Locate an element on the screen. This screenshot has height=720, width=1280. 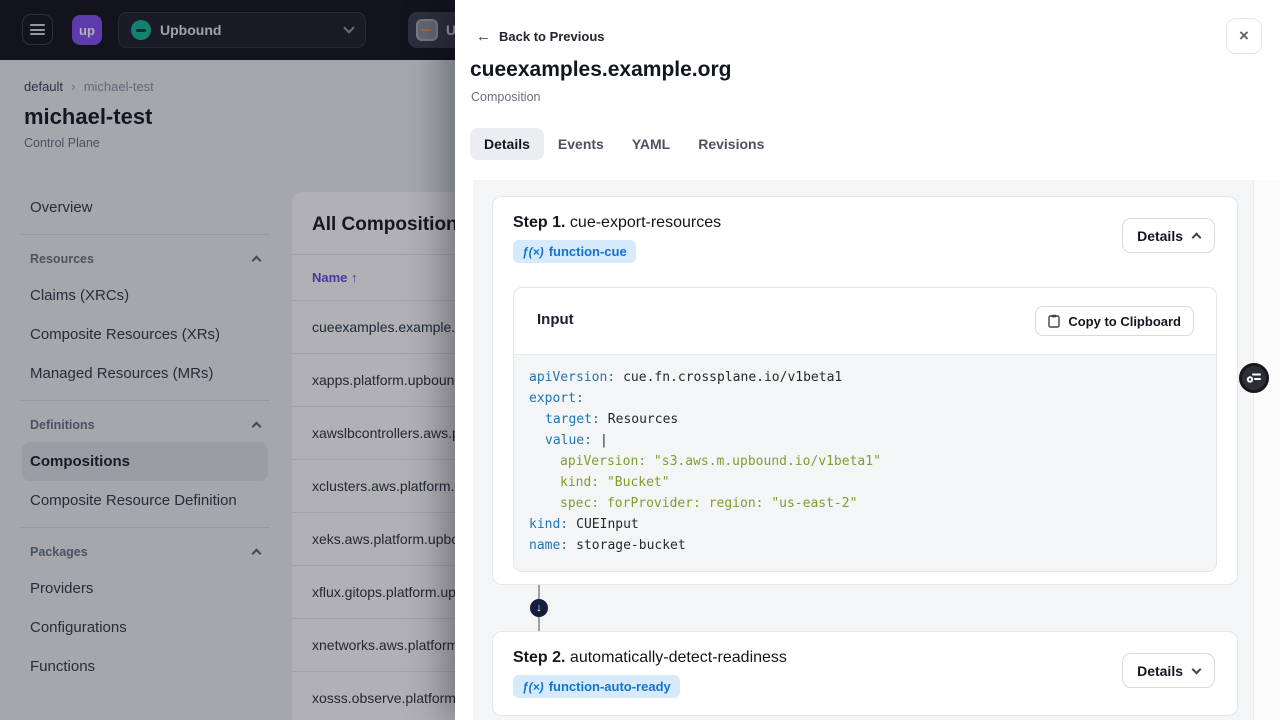
function-badge: ƒ(×) function-auto-ready is located at coordinates (596, 686).